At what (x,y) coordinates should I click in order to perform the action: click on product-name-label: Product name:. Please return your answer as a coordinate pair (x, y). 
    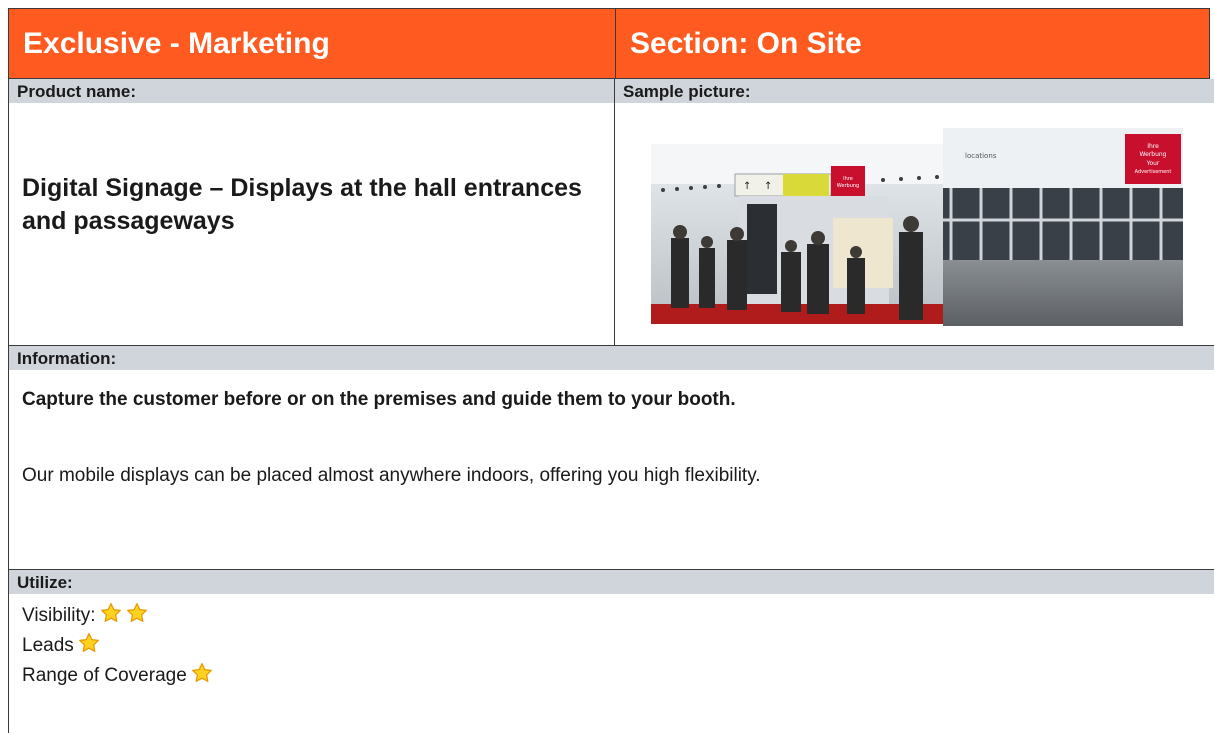
    Looking at the image, I should click on (77, 91).